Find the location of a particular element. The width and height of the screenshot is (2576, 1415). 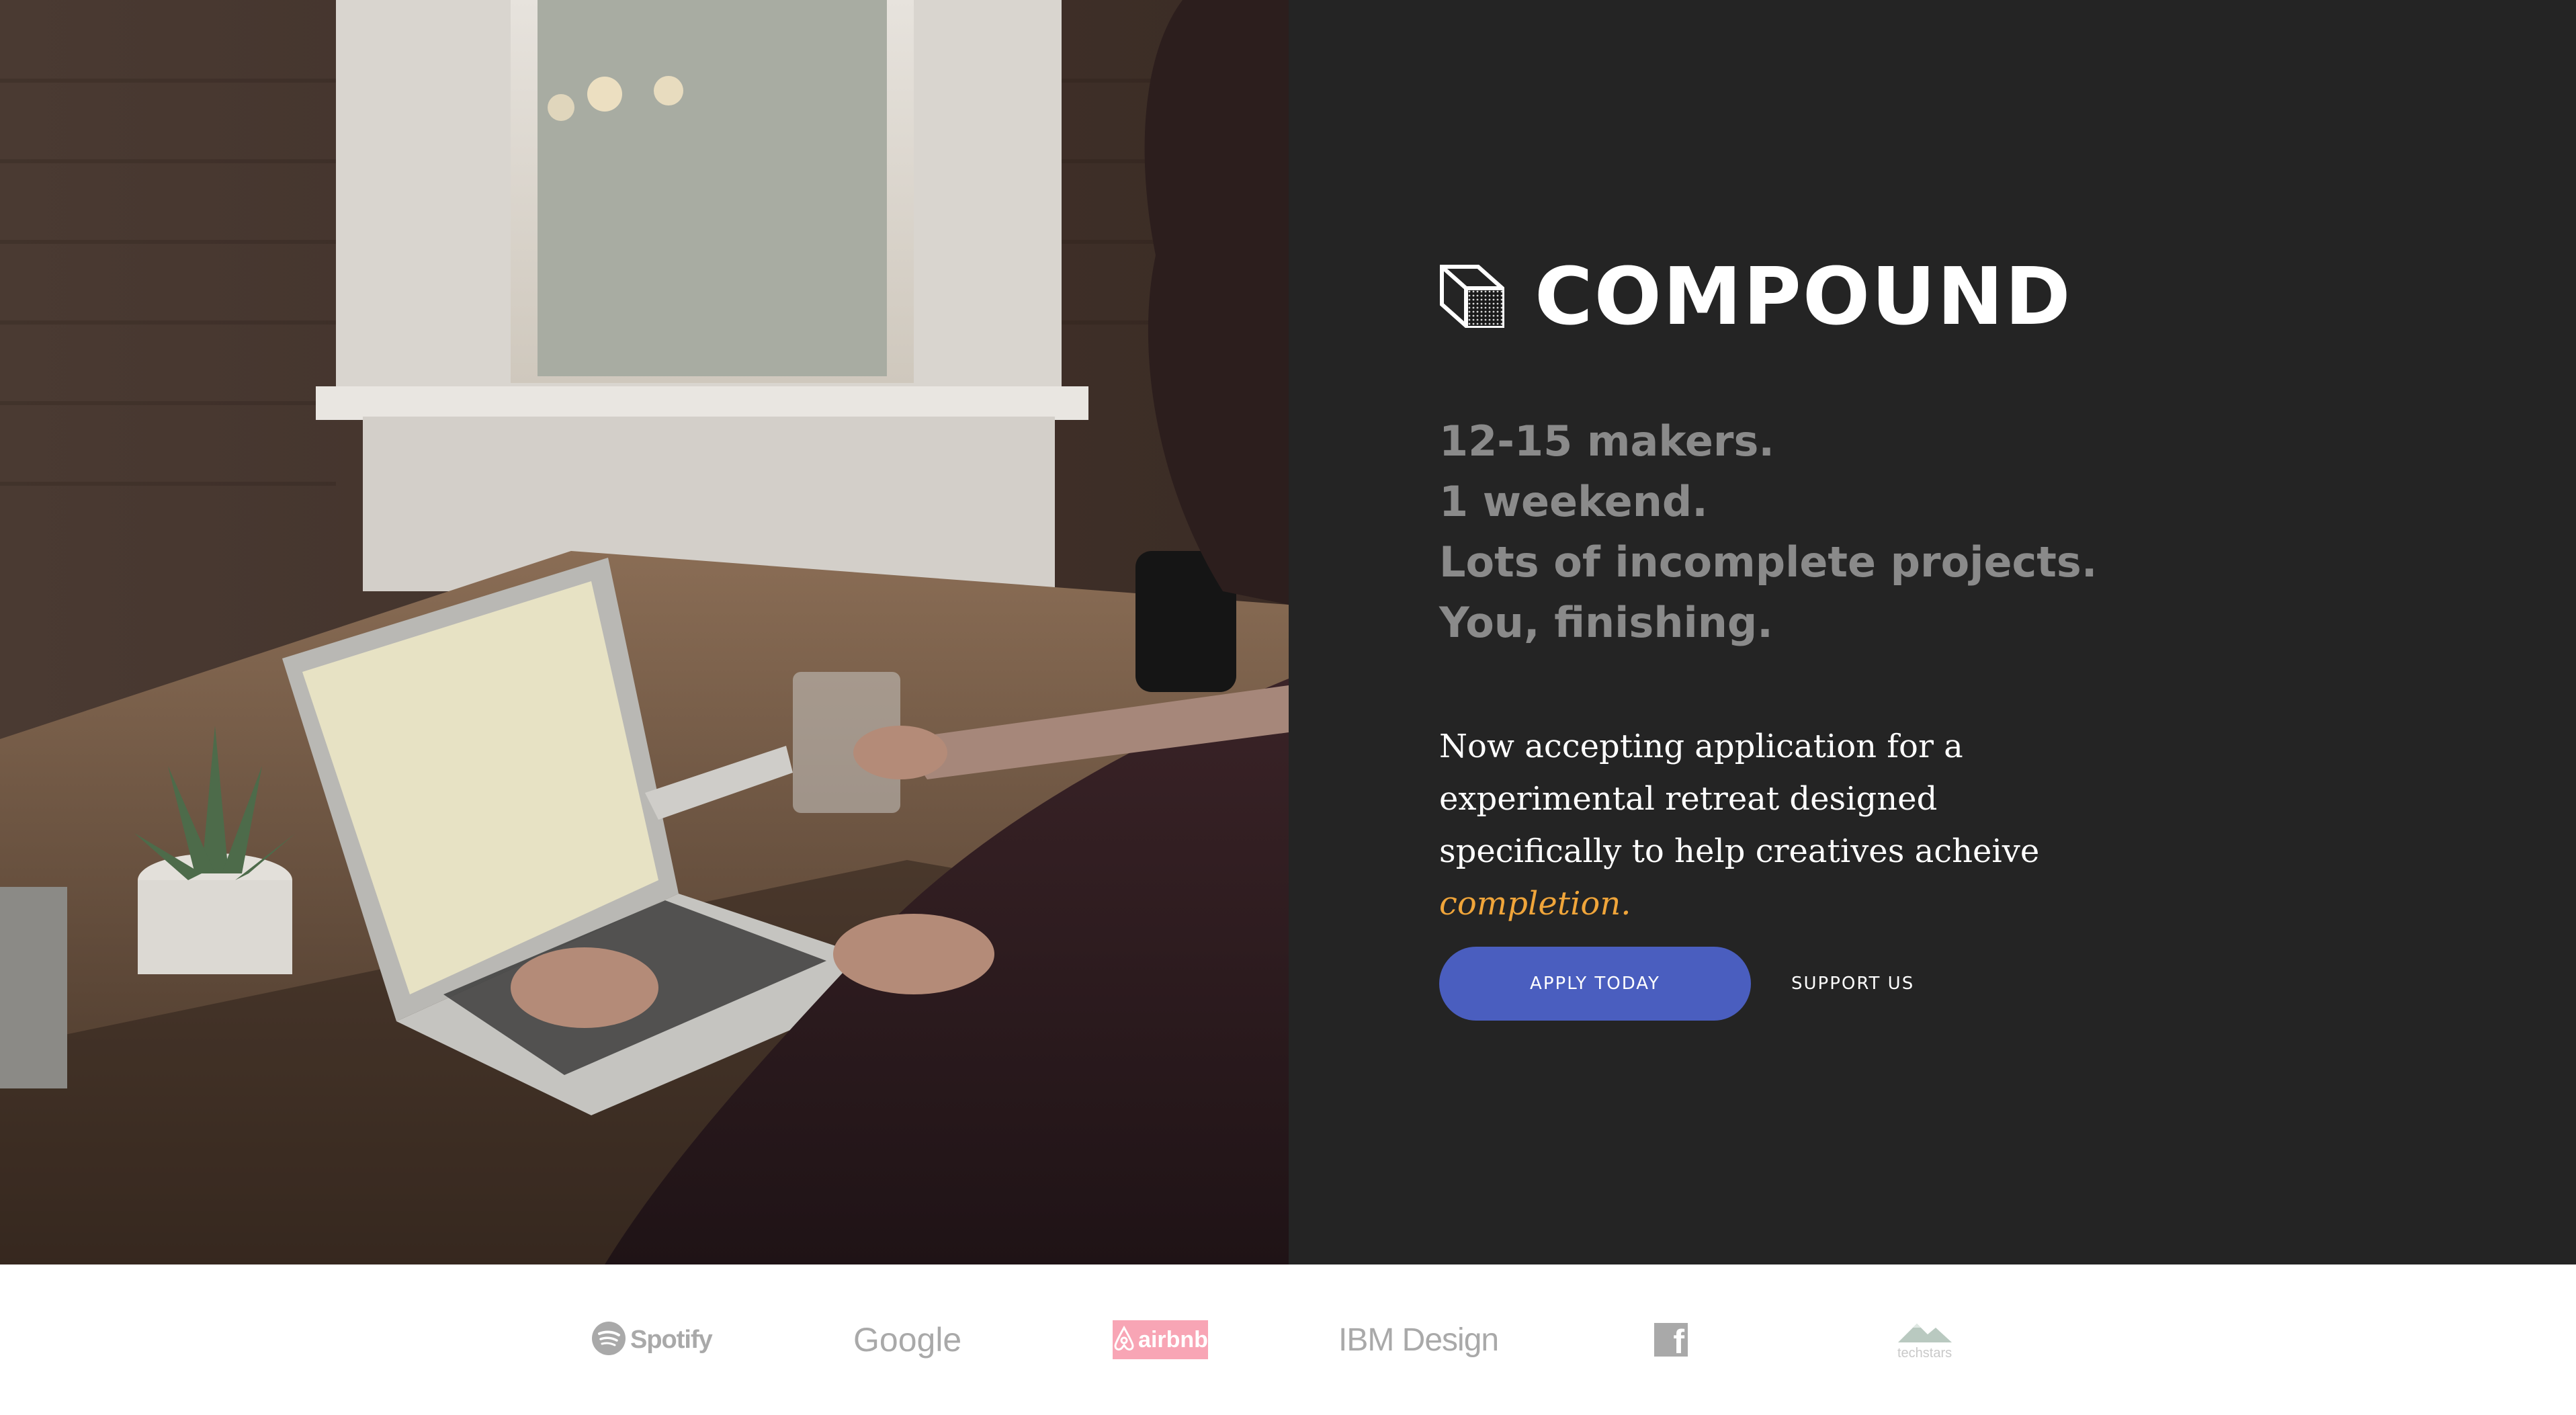

airbnb-icon is located at coordinates (1124, 1340).